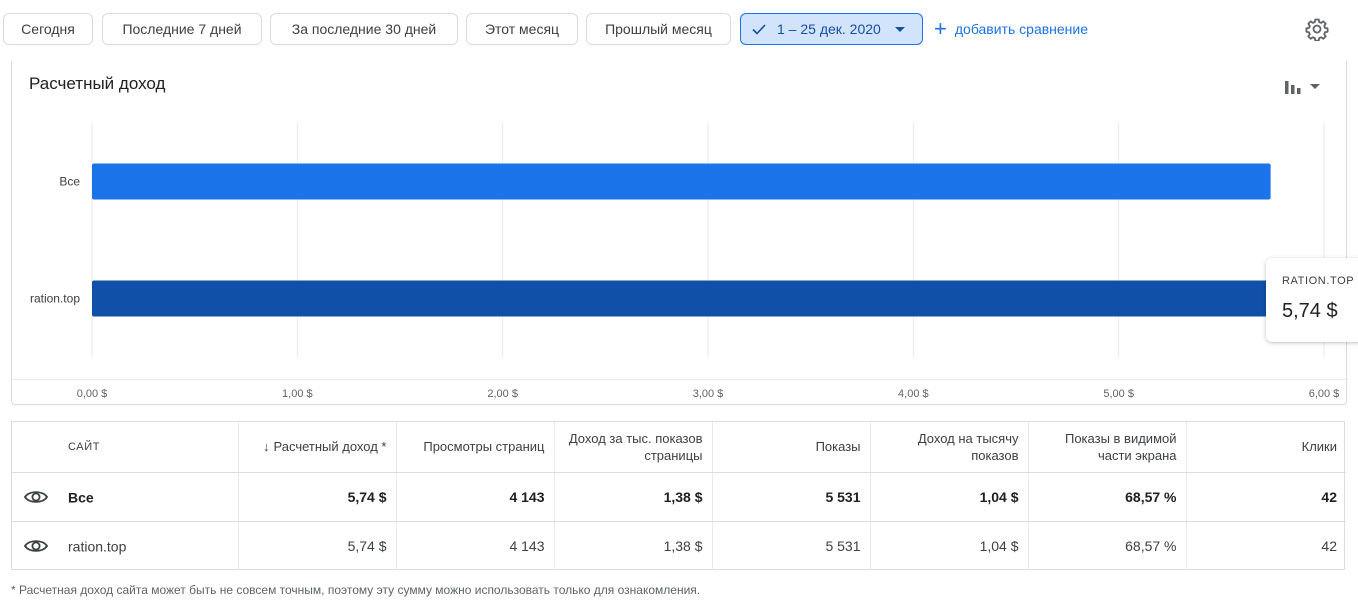 The height and width of the screenshot is (604, 1358). Describe the element at coordinates (97, 546) in the screenshot. I see `site-name: ration.top` at that location.